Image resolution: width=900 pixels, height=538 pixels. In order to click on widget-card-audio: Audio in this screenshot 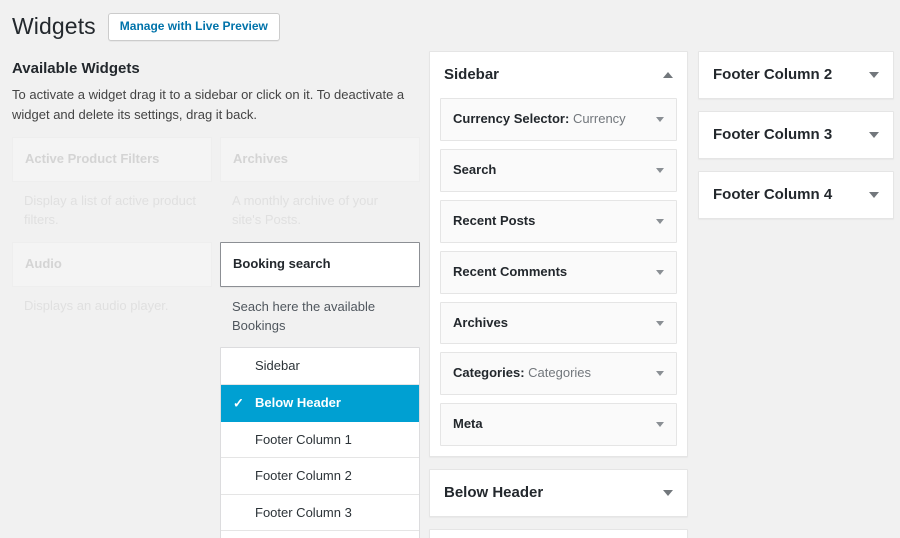, I will do `click(112, 264)`.